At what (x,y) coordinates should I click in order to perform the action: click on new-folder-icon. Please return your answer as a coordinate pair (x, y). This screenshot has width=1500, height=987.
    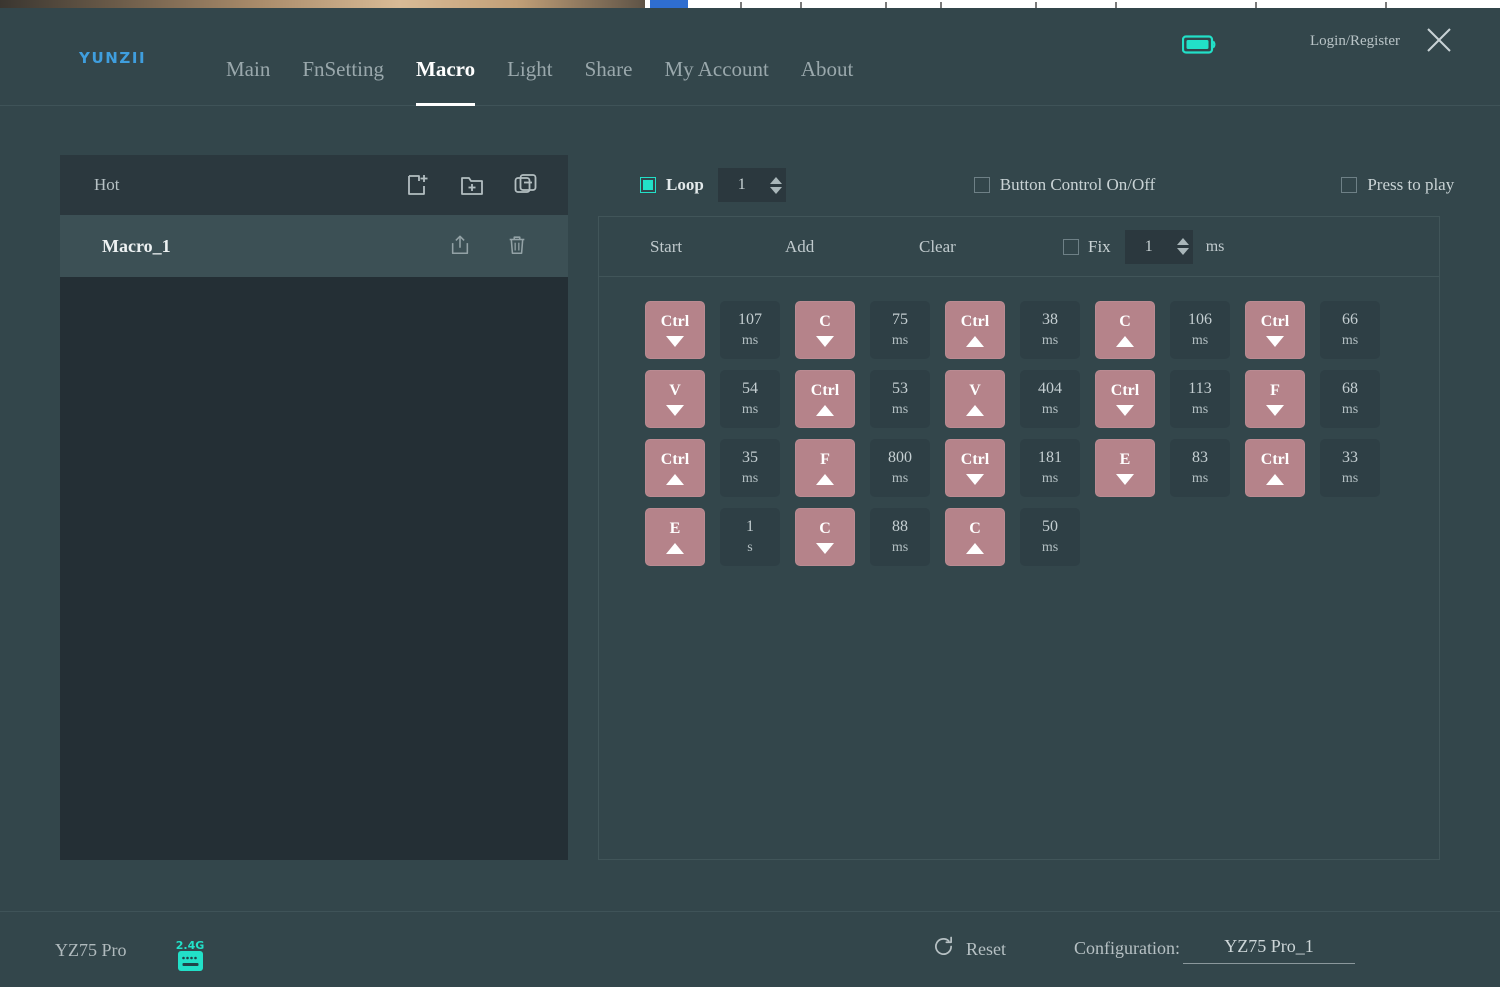
    Looking at the image, I should click on (472, 185).